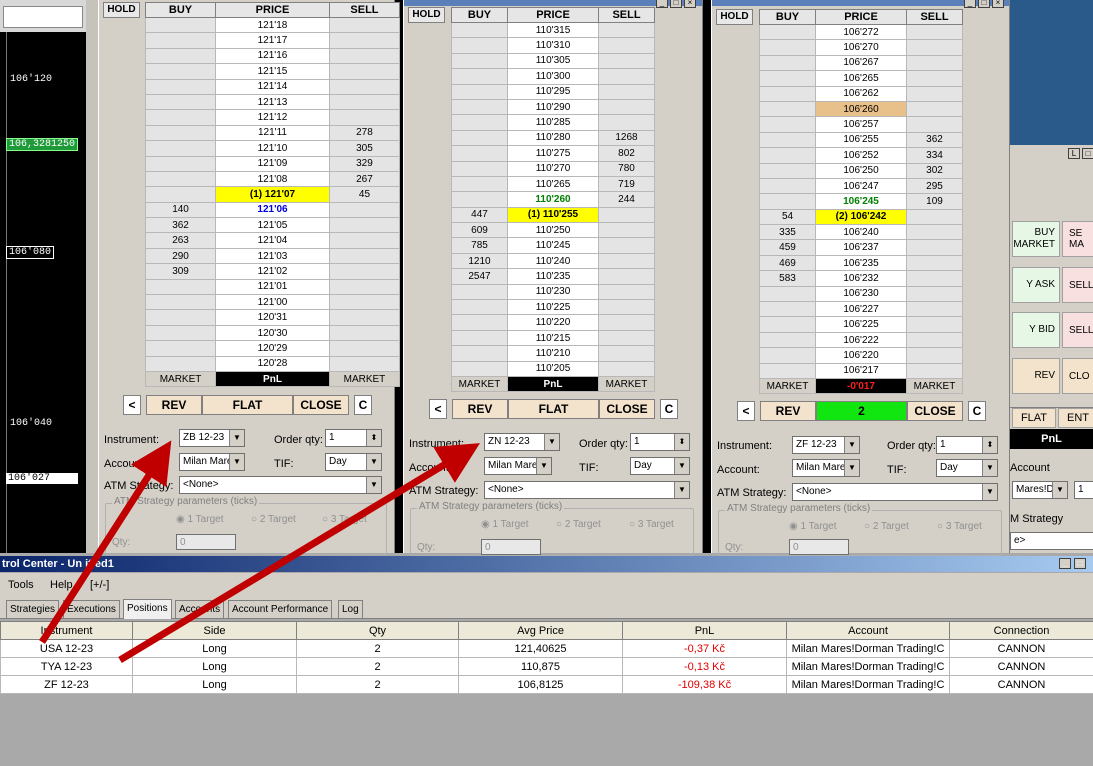 The image size is (1093, 766). What do you see at coordinates (272, 271) in the screenshot?
I see `price-cell: 121'02` at bounding box center [272, 271].